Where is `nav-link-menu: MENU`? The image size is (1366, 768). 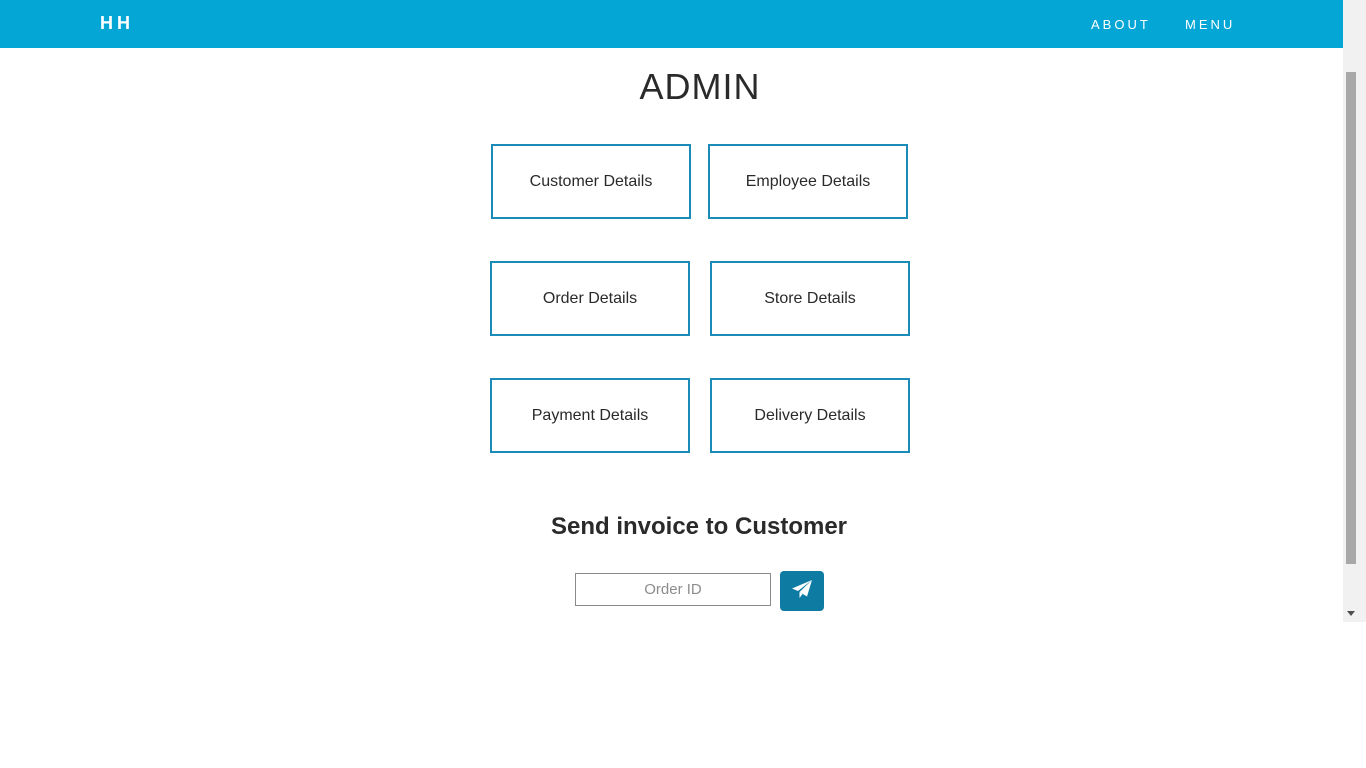 nav-link-menu: MENU is located at coordinates (1210, 24).